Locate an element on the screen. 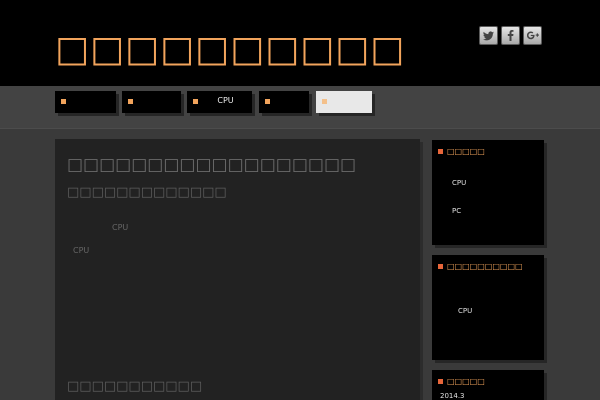 The image size is (600, 400). social-links is located at coordinates (510, 35).